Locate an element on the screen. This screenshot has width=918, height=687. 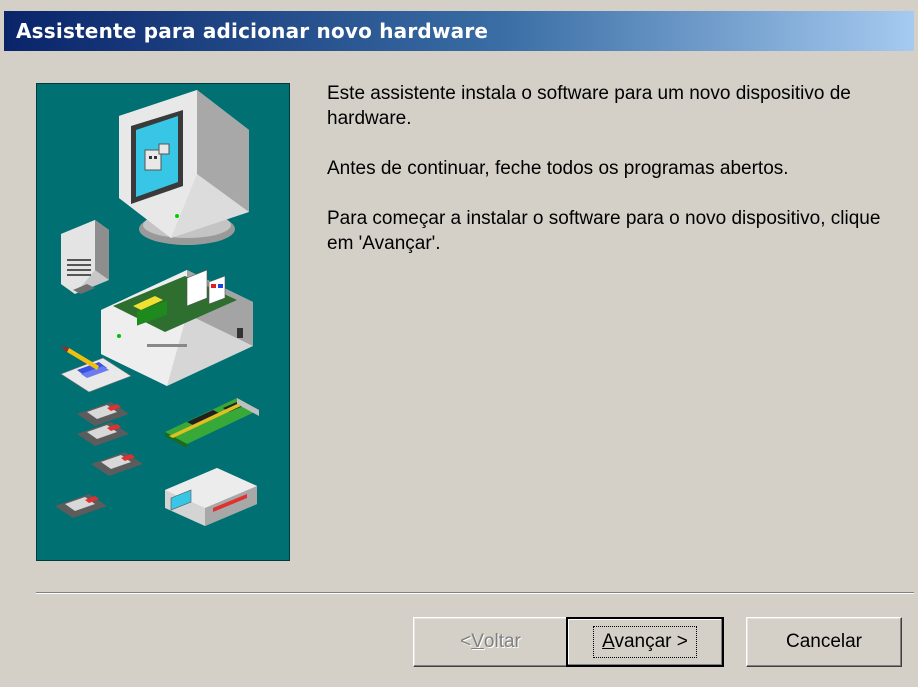
cancel-button-label: Cancelar is located at coordinates (824, 641).